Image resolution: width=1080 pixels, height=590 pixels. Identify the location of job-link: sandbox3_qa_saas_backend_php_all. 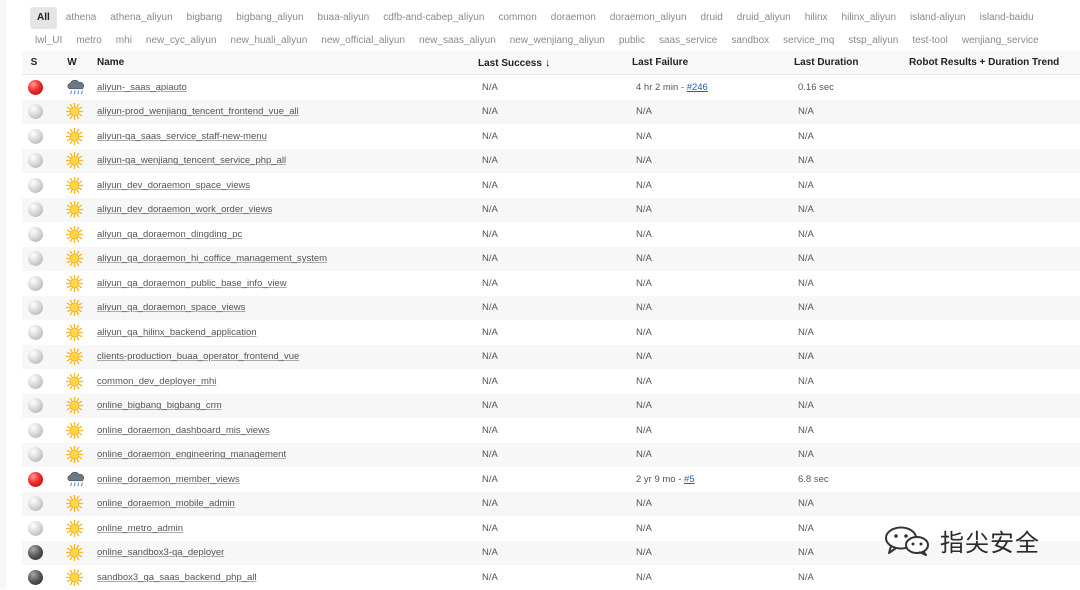
(175, 577).